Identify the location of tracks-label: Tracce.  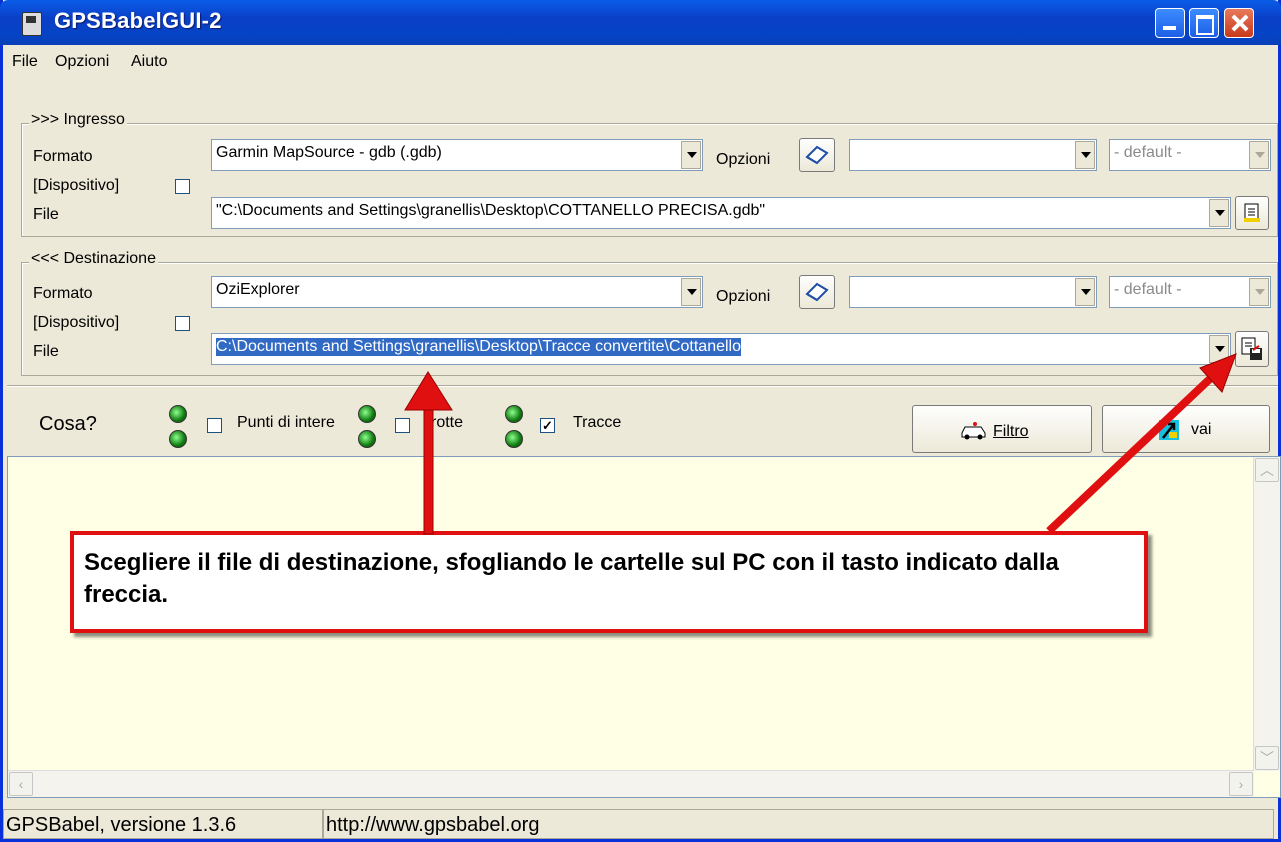
(597, 423).